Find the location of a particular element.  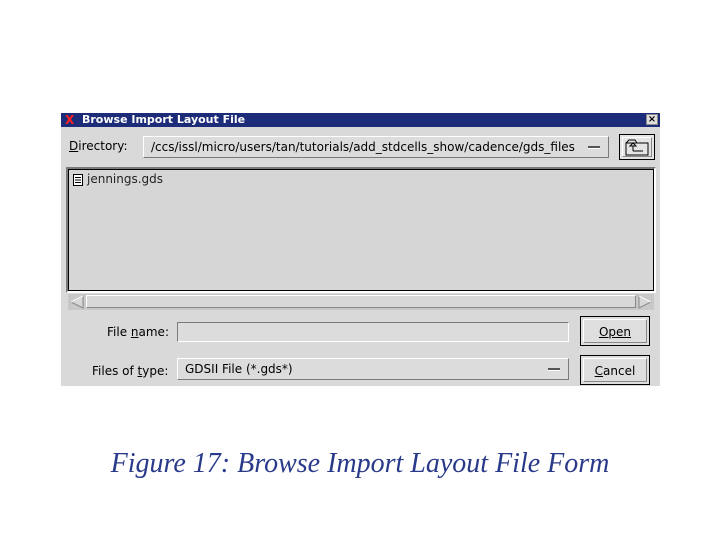

cancel-button: Cancel is located at coordinates (615, 370).